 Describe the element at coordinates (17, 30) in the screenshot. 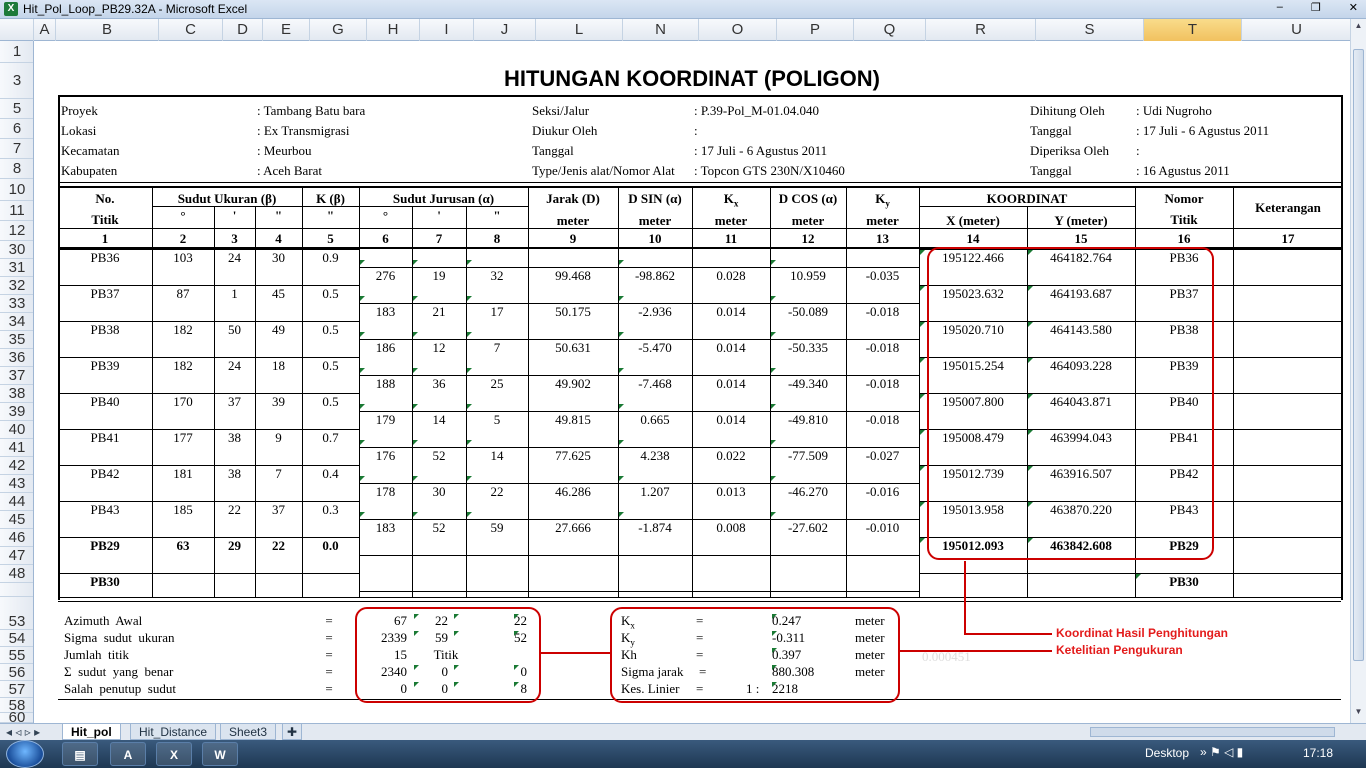

I see `select-all-corner` at that location.